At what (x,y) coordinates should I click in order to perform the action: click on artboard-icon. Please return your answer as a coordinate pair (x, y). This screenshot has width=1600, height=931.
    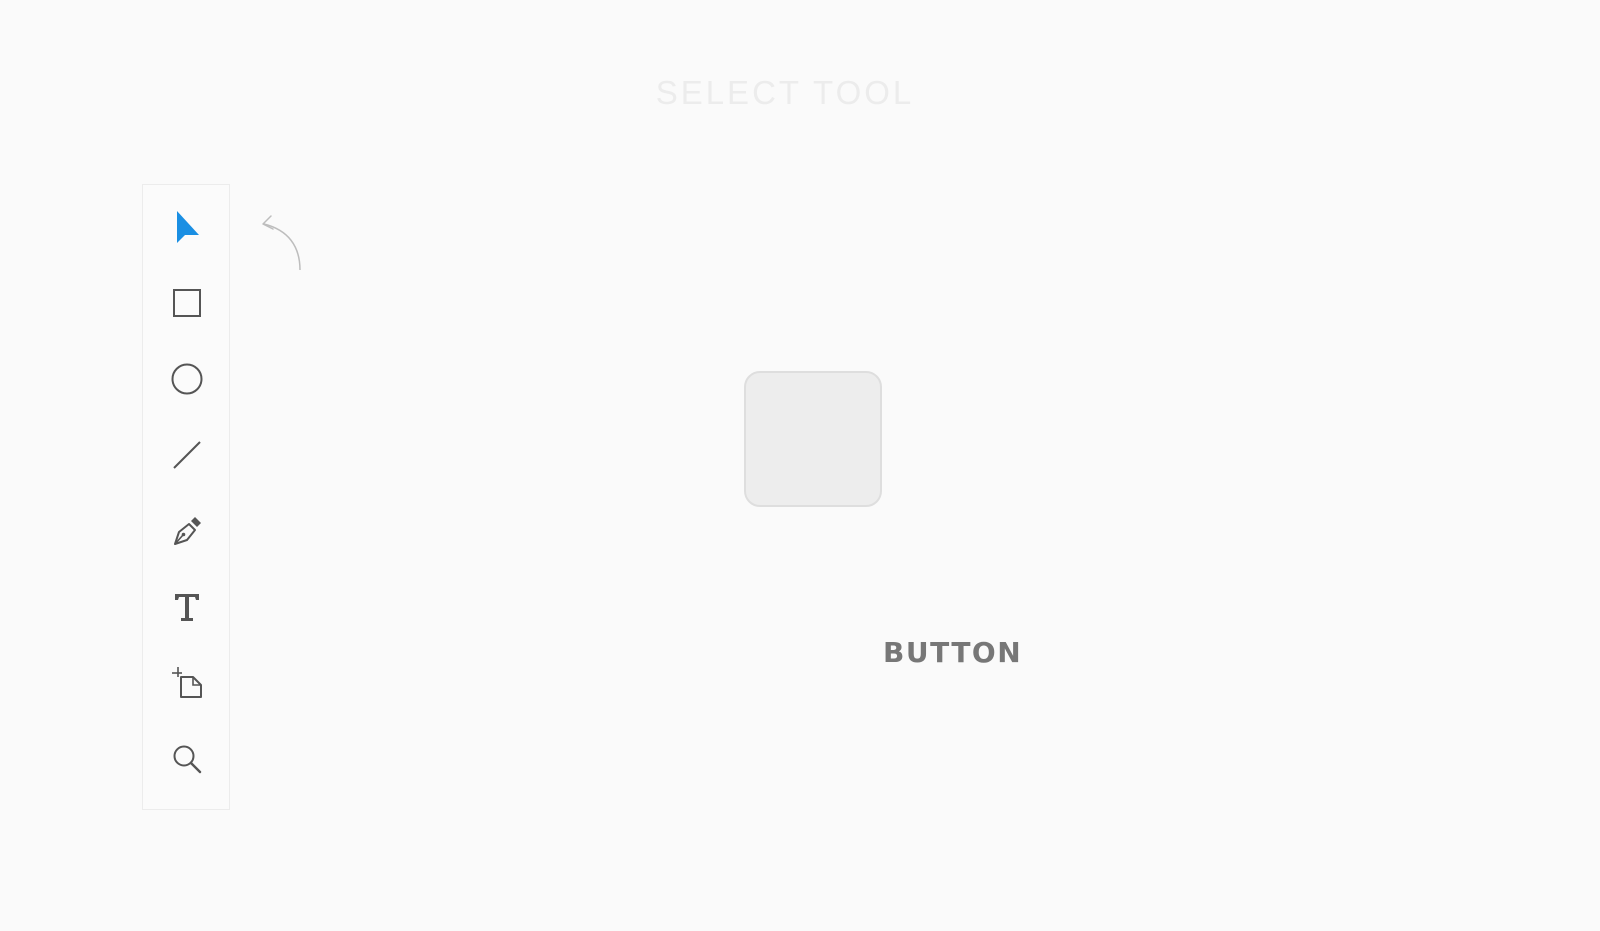
    Looking at the image, I should click on (187, 683).